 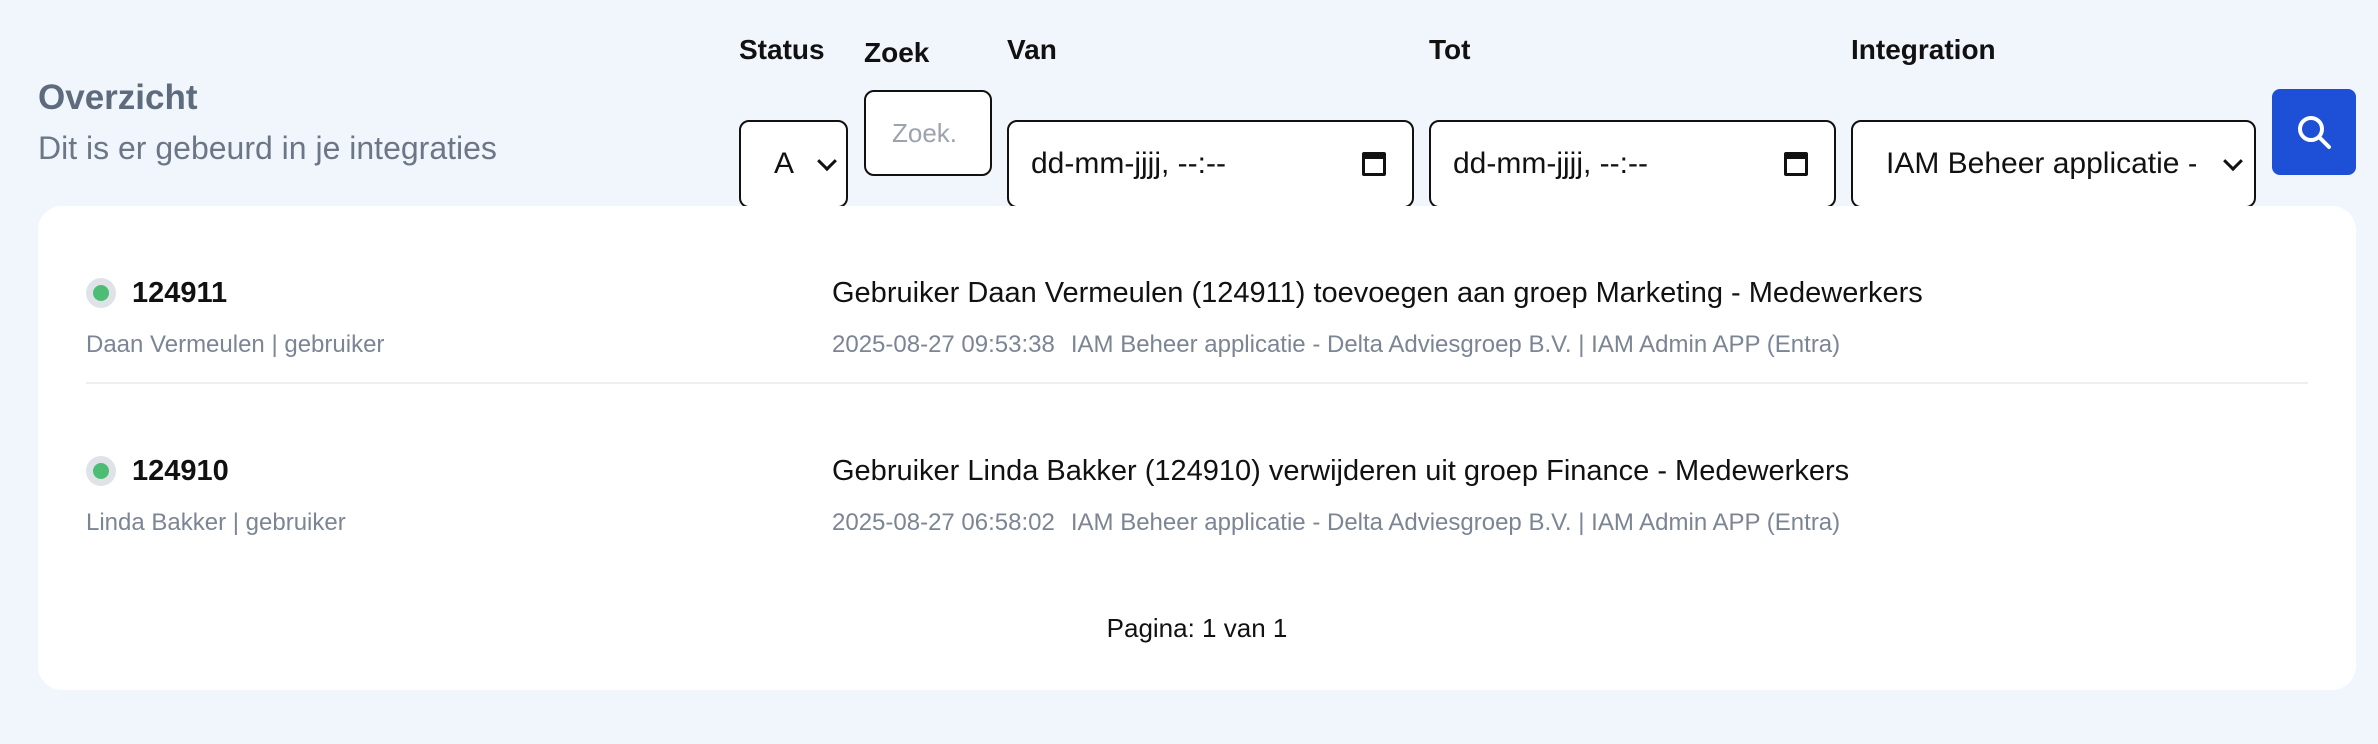 I want to click on page-title: Overzicht, so click(x=118, y=97).